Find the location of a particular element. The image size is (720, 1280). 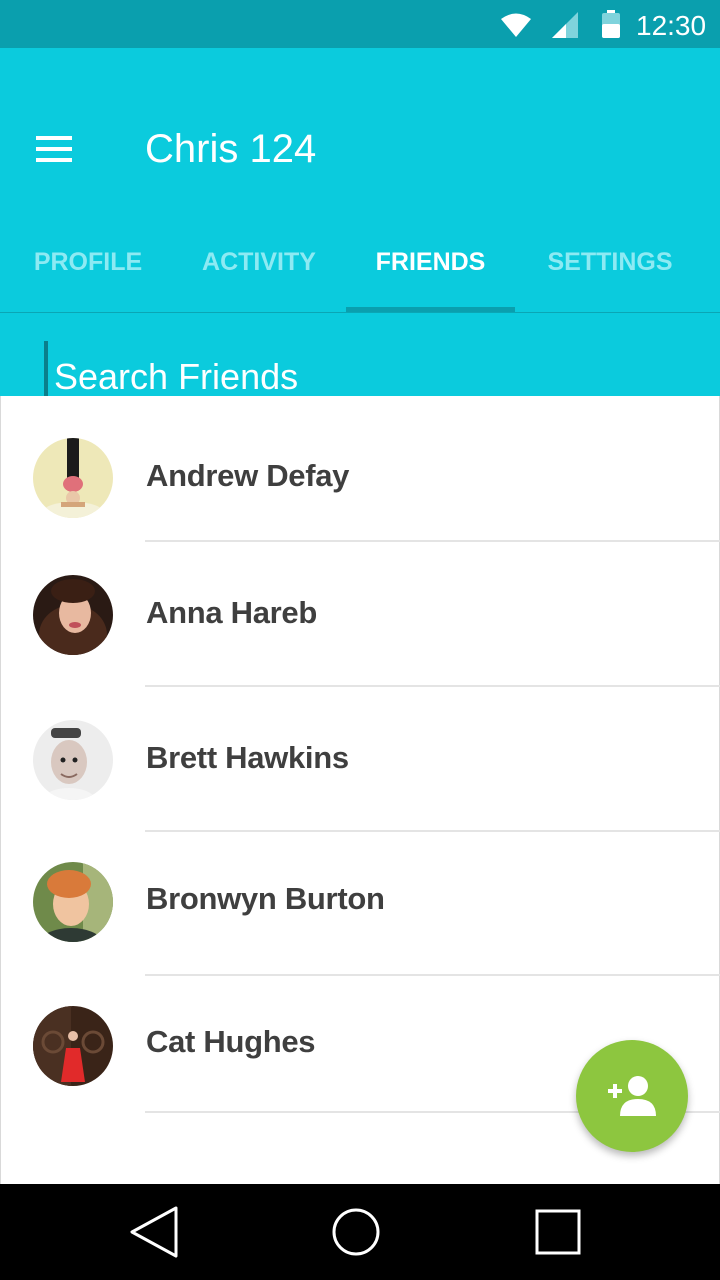

back-icon is located at coordinates (154, 1232).